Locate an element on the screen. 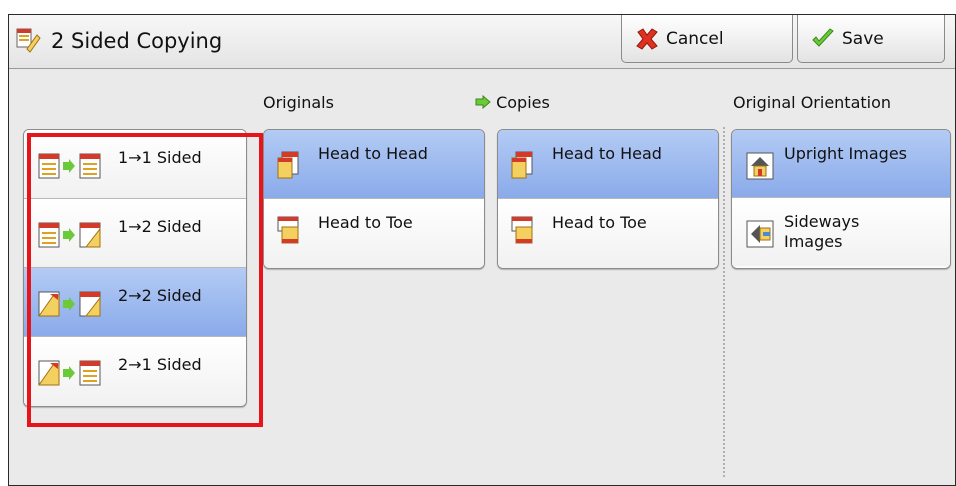  title-bar: 2 Sided Copying Cancel Save is located at coordinates (482, 42).